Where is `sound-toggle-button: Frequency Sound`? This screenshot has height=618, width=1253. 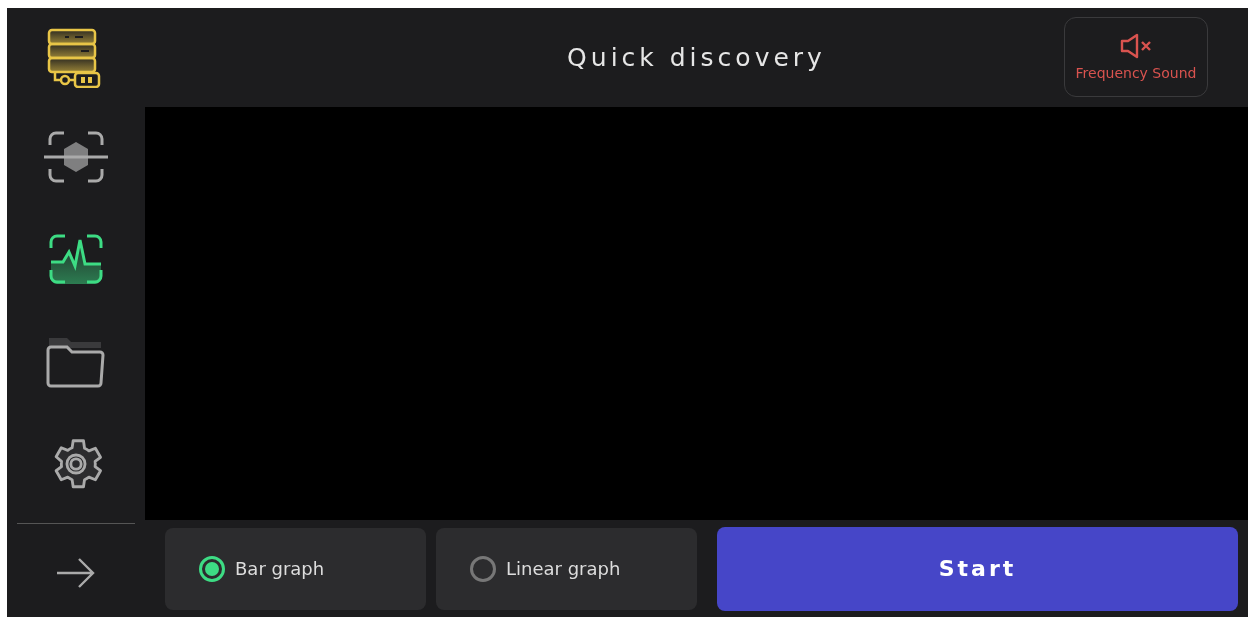
sound-toggle-button: Frequency Sound is located at coordinates (1136, 57).